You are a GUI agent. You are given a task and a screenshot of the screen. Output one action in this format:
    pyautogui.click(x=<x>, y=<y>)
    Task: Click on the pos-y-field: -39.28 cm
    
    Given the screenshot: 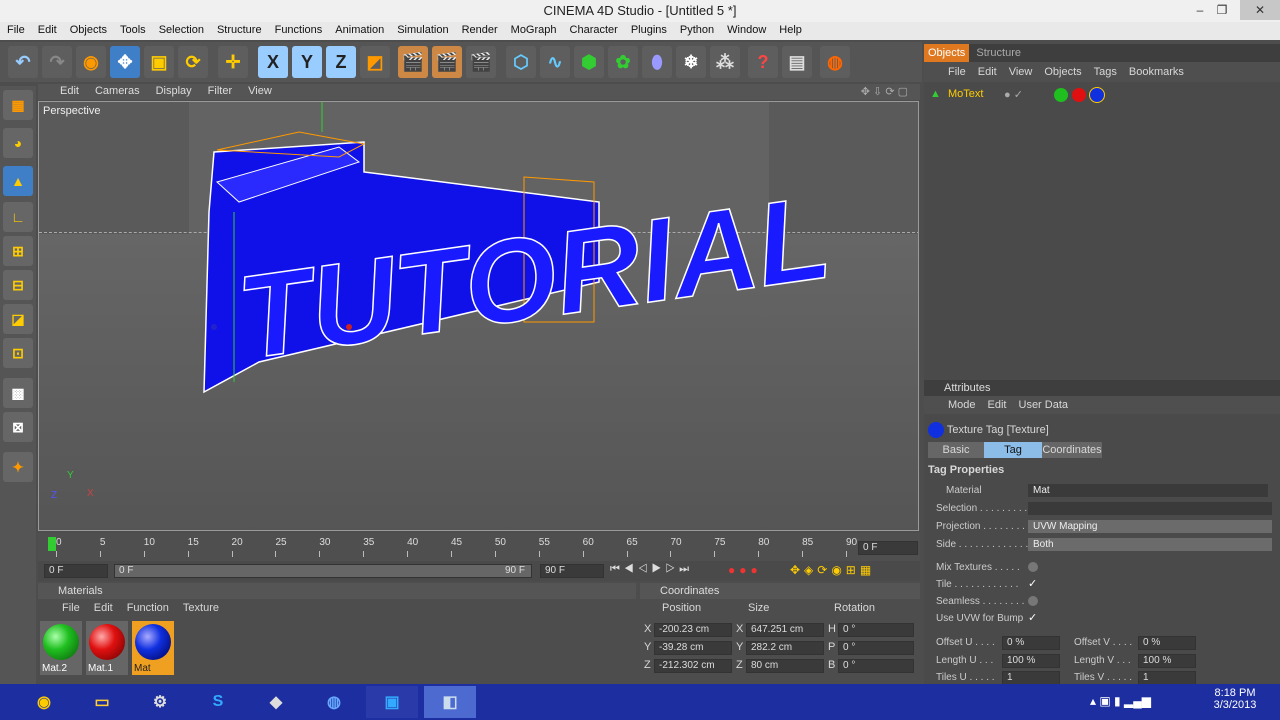 What is the action you would take?
    pyautogui.click(x=693, y=648)
    